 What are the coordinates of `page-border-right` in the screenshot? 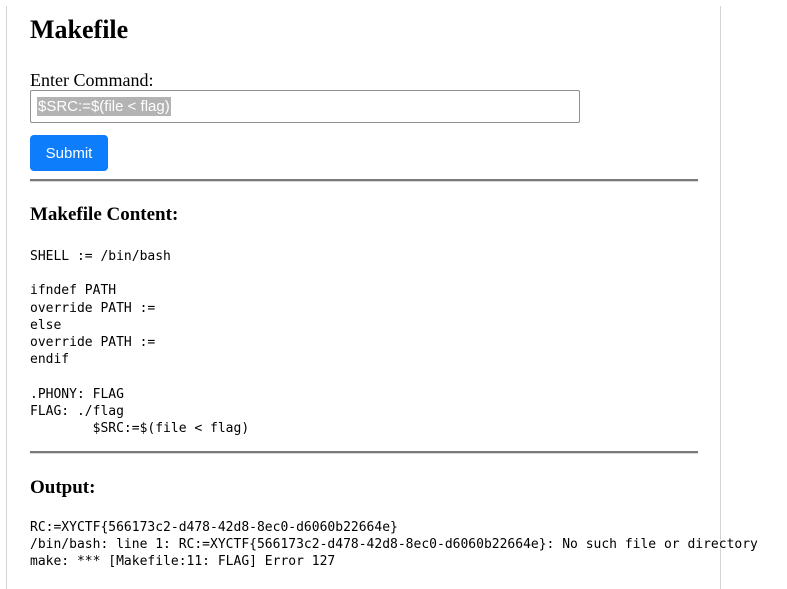 It's located at (720, 297).